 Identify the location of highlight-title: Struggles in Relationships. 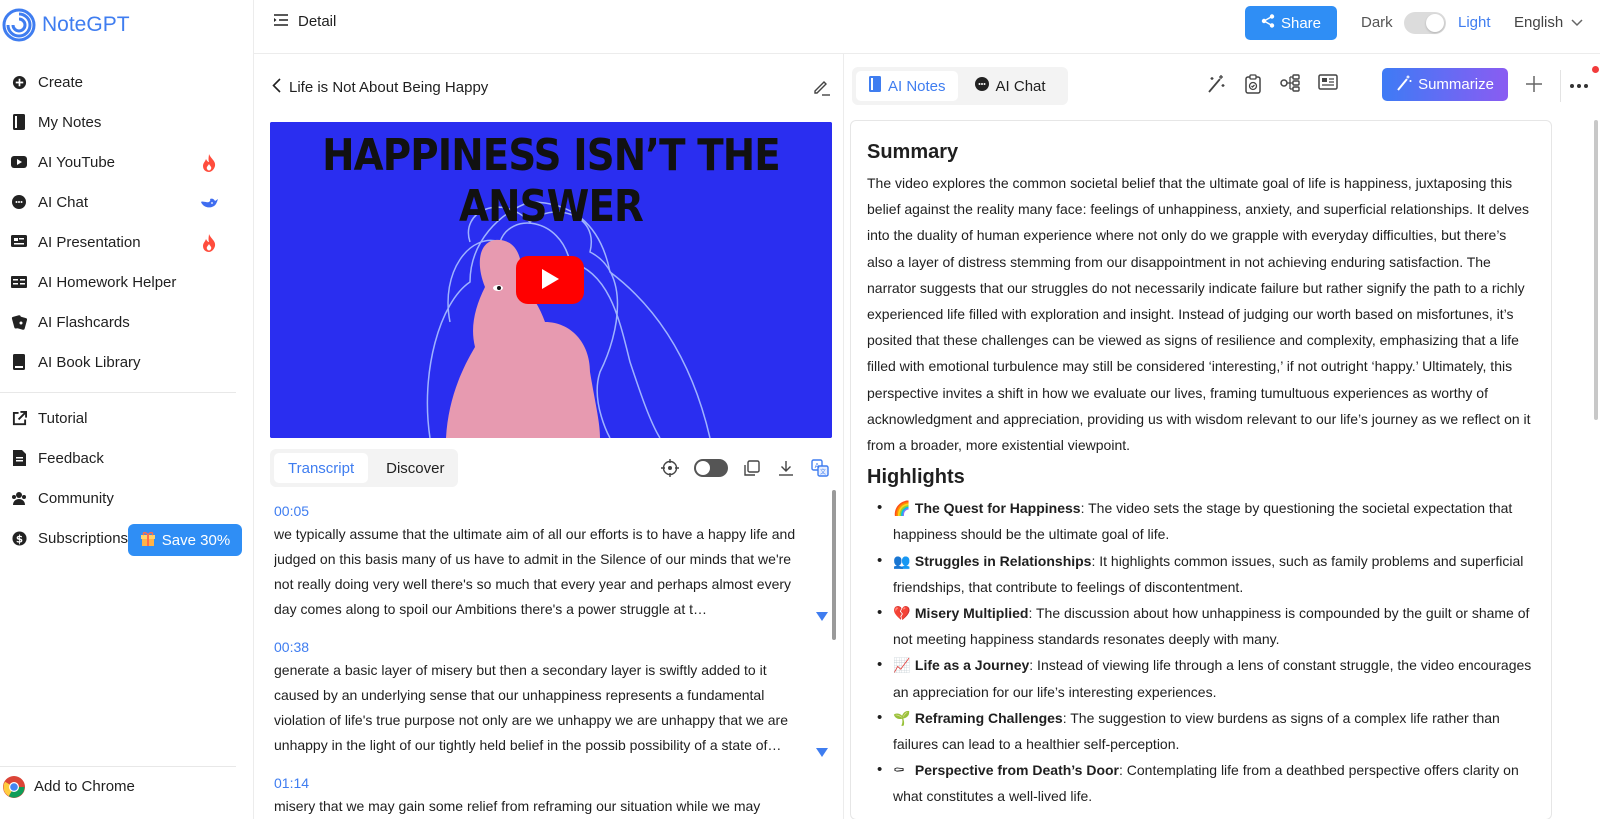
(1003, 560).